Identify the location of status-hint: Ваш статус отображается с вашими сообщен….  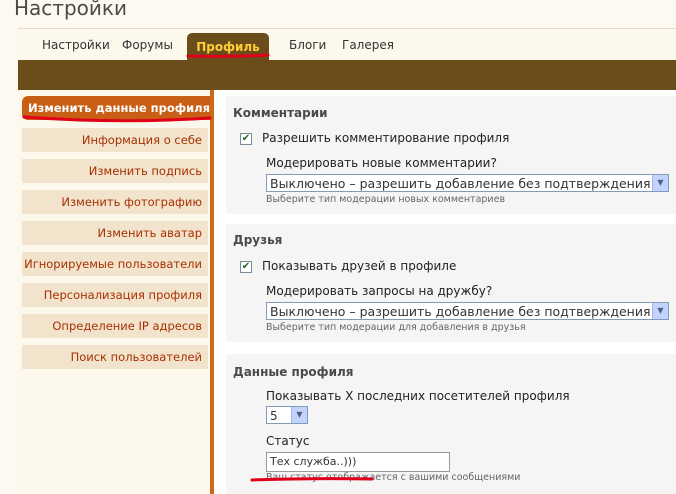
(393, 477).